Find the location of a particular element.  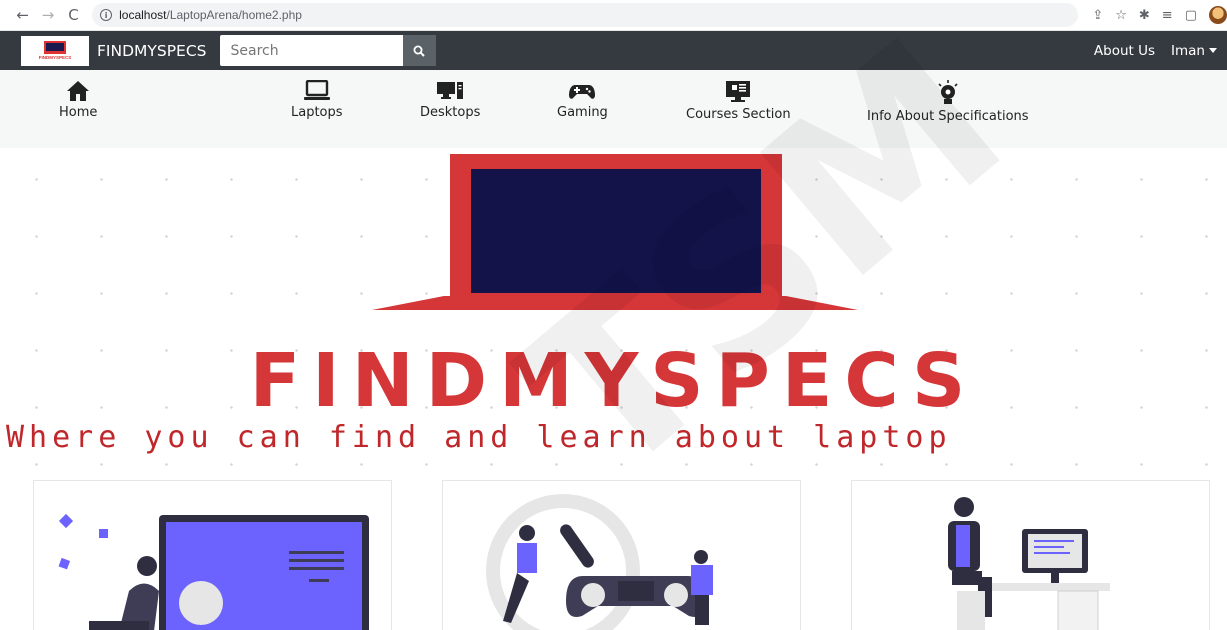

category-courses: Courses Section is located at coordinates (738, 101).